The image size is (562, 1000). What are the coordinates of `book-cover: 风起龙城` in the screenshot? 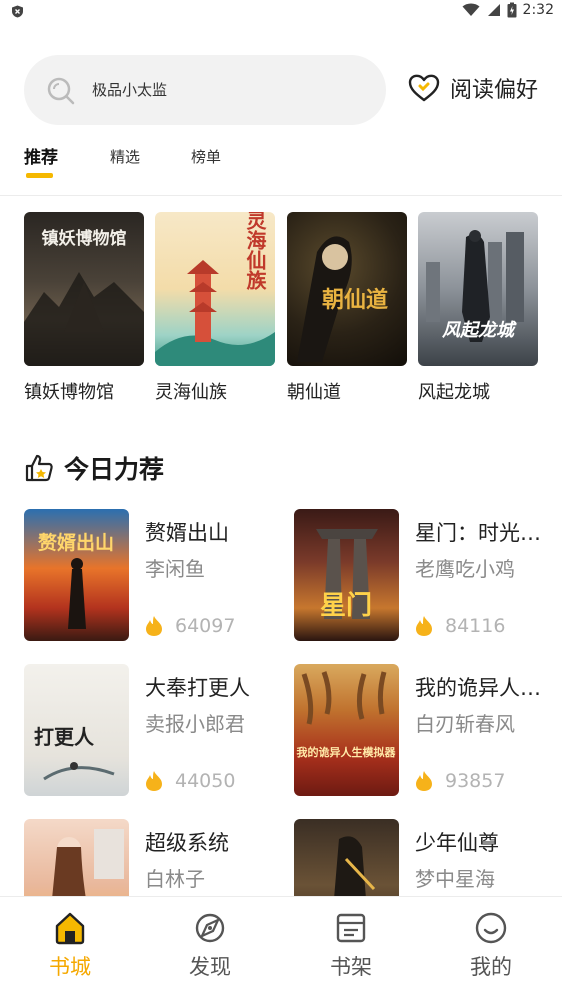 It's located at (478, 289).